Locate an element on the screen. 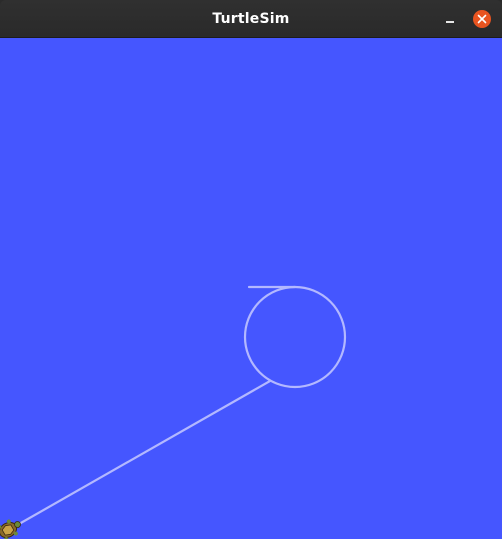 Image resolution: width=502 pixels, height=539 pixels. turtle-trail-circle is located at coordinates (295, 337).